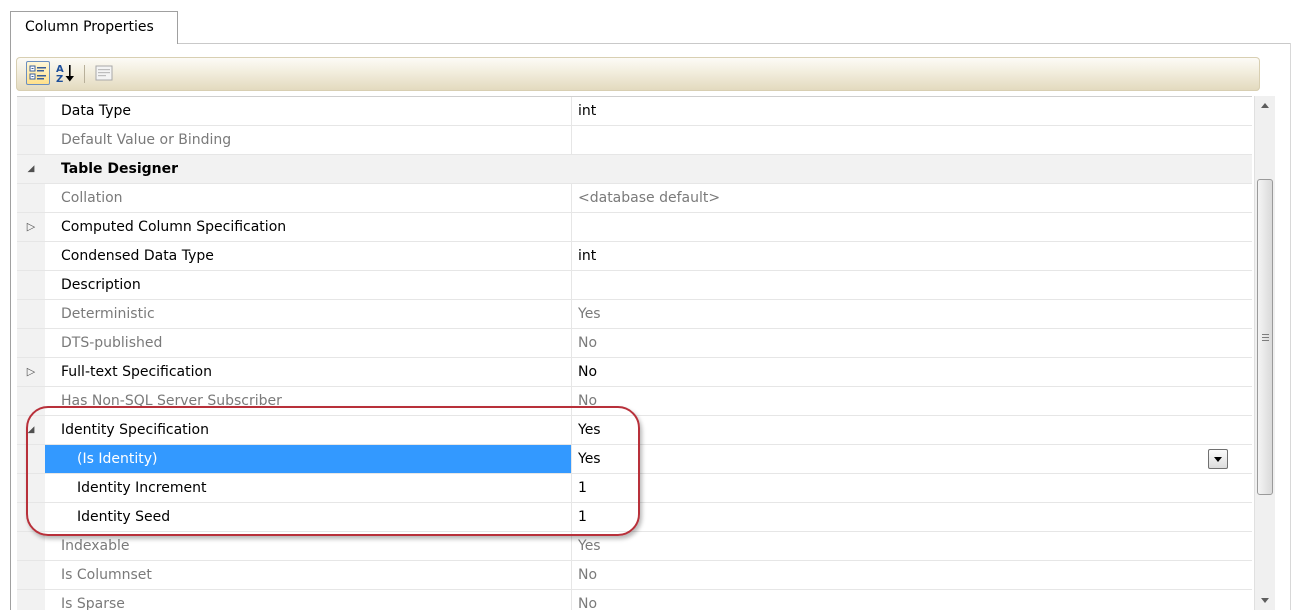  I want to click on alphabetical-sort-button: A Z, so click(66, 73).